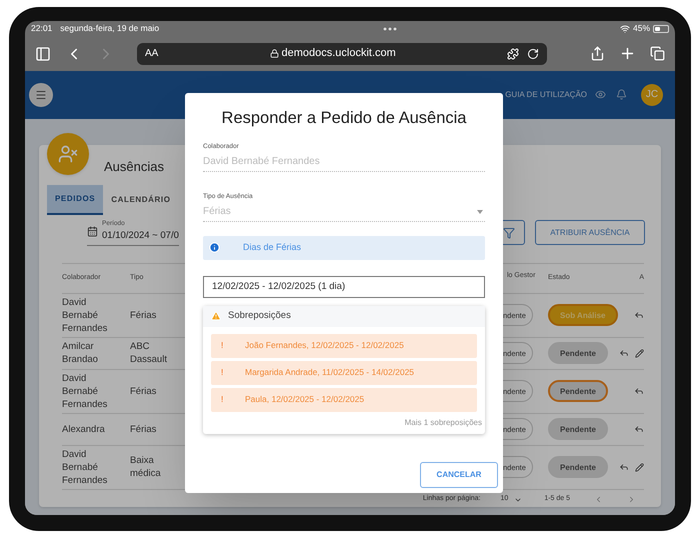 This screenshot has width=700, height=537. Describe the element at coordinates (75, 199) in the screenshot. I see `tab: PEDIDOS` at that location.